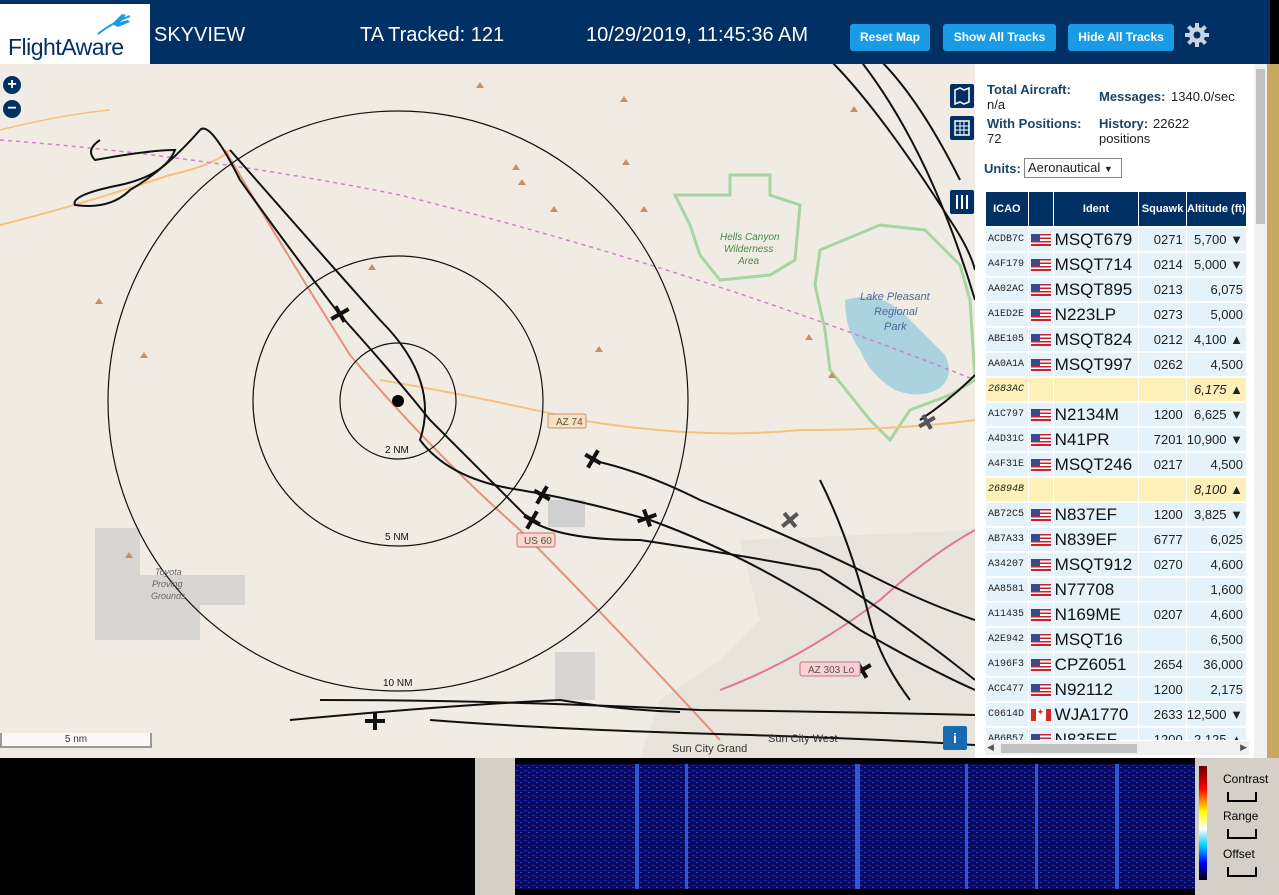 Image resolution: width=1279 pixels, height=895 pixels. Describe the element at coordinates (1197, 35) in the screenshot. I see `settings-gear-icon` at that location.